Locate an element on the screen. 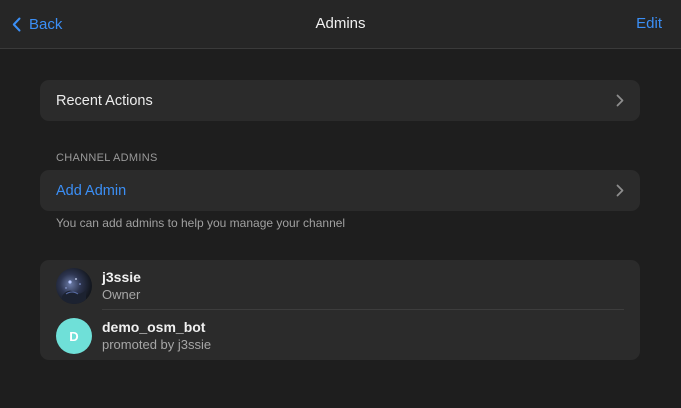 This screenshot has width=681, height=408. recent-actions-label: Recent Actions is located at coordinates (104, 100).